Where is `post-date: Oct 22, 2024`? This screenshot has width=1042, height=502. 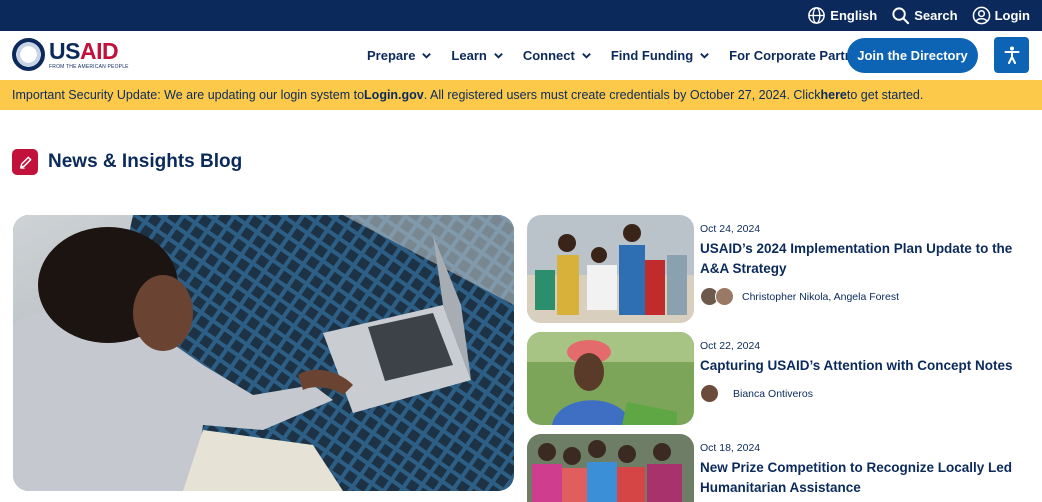
post-date: Oct 22, 2024 is located at coordinates (730, 346).